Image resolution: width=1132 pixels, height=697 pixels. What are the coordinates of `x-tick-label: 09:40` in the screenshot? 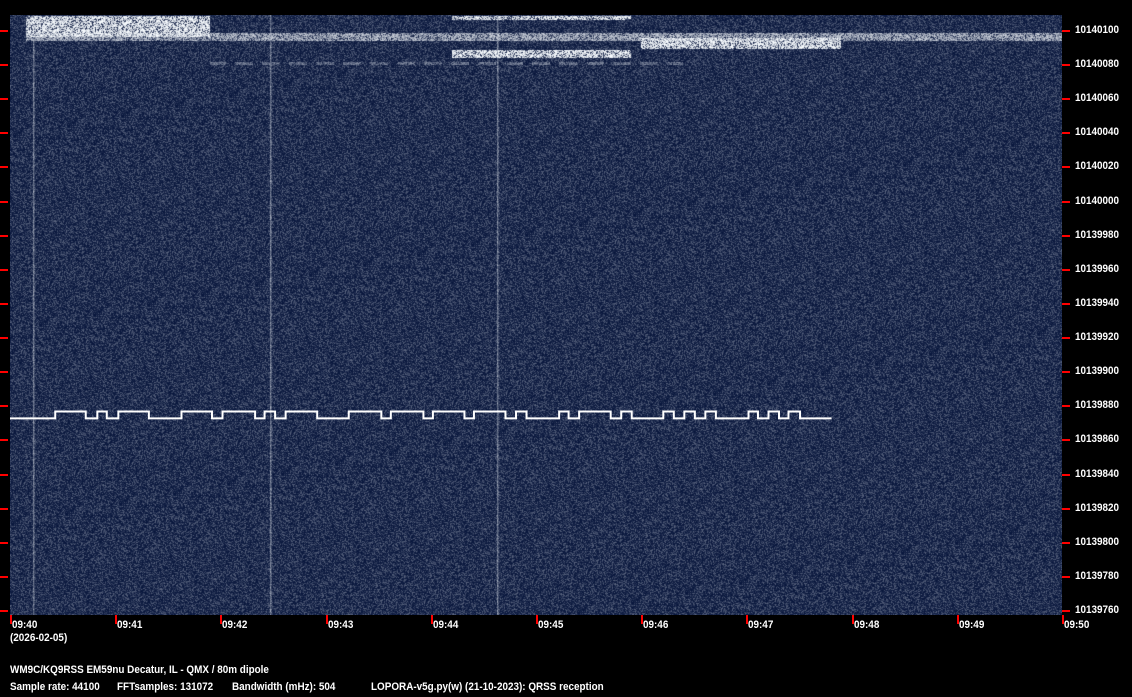 It's located at (25, 625).